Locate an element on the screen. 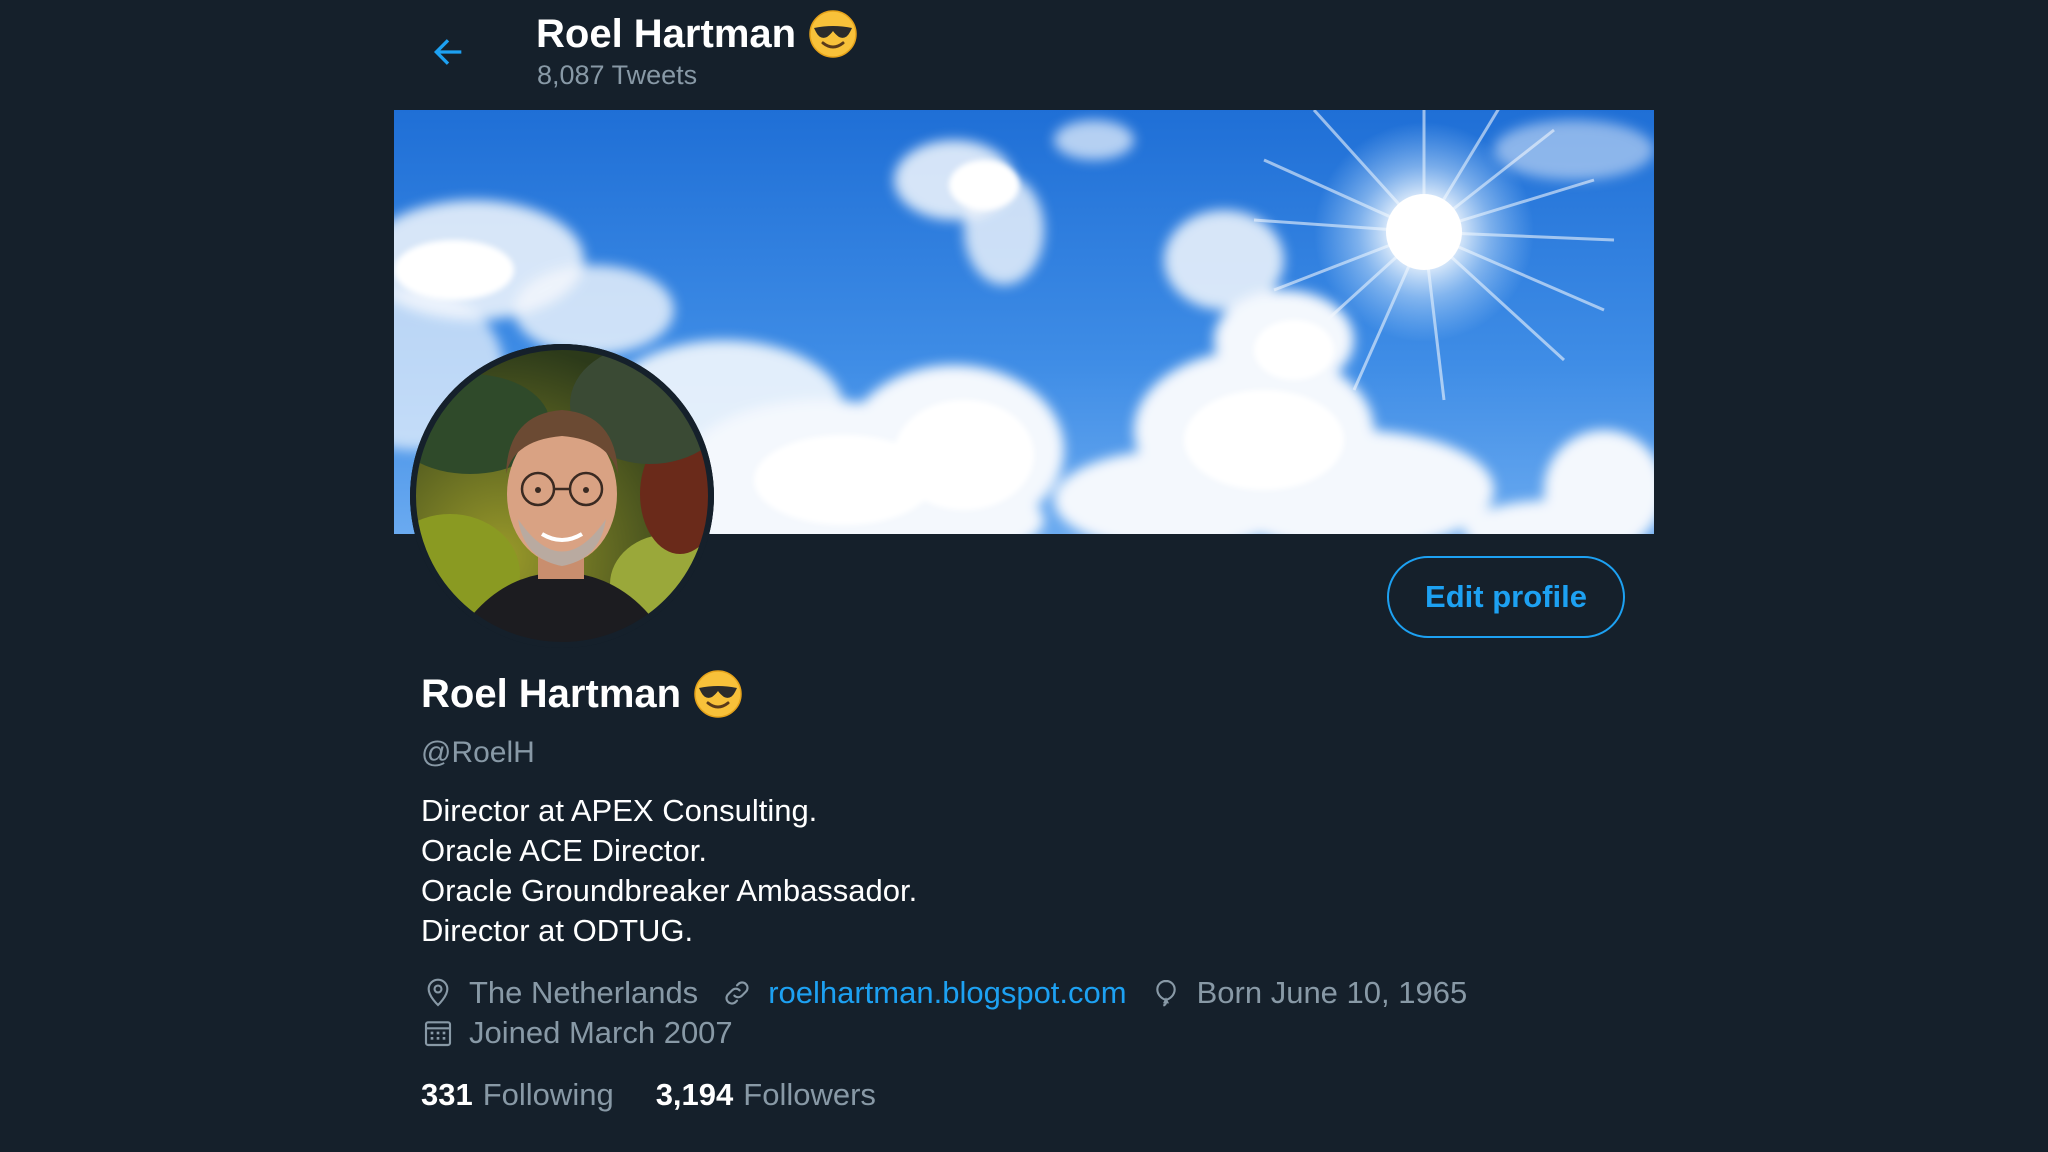 The height and width of the screenshot is (1152, 2048). profile-meta: The Netherlands roelhartman.blogspot.com is located at coordinates (1021, 1013).